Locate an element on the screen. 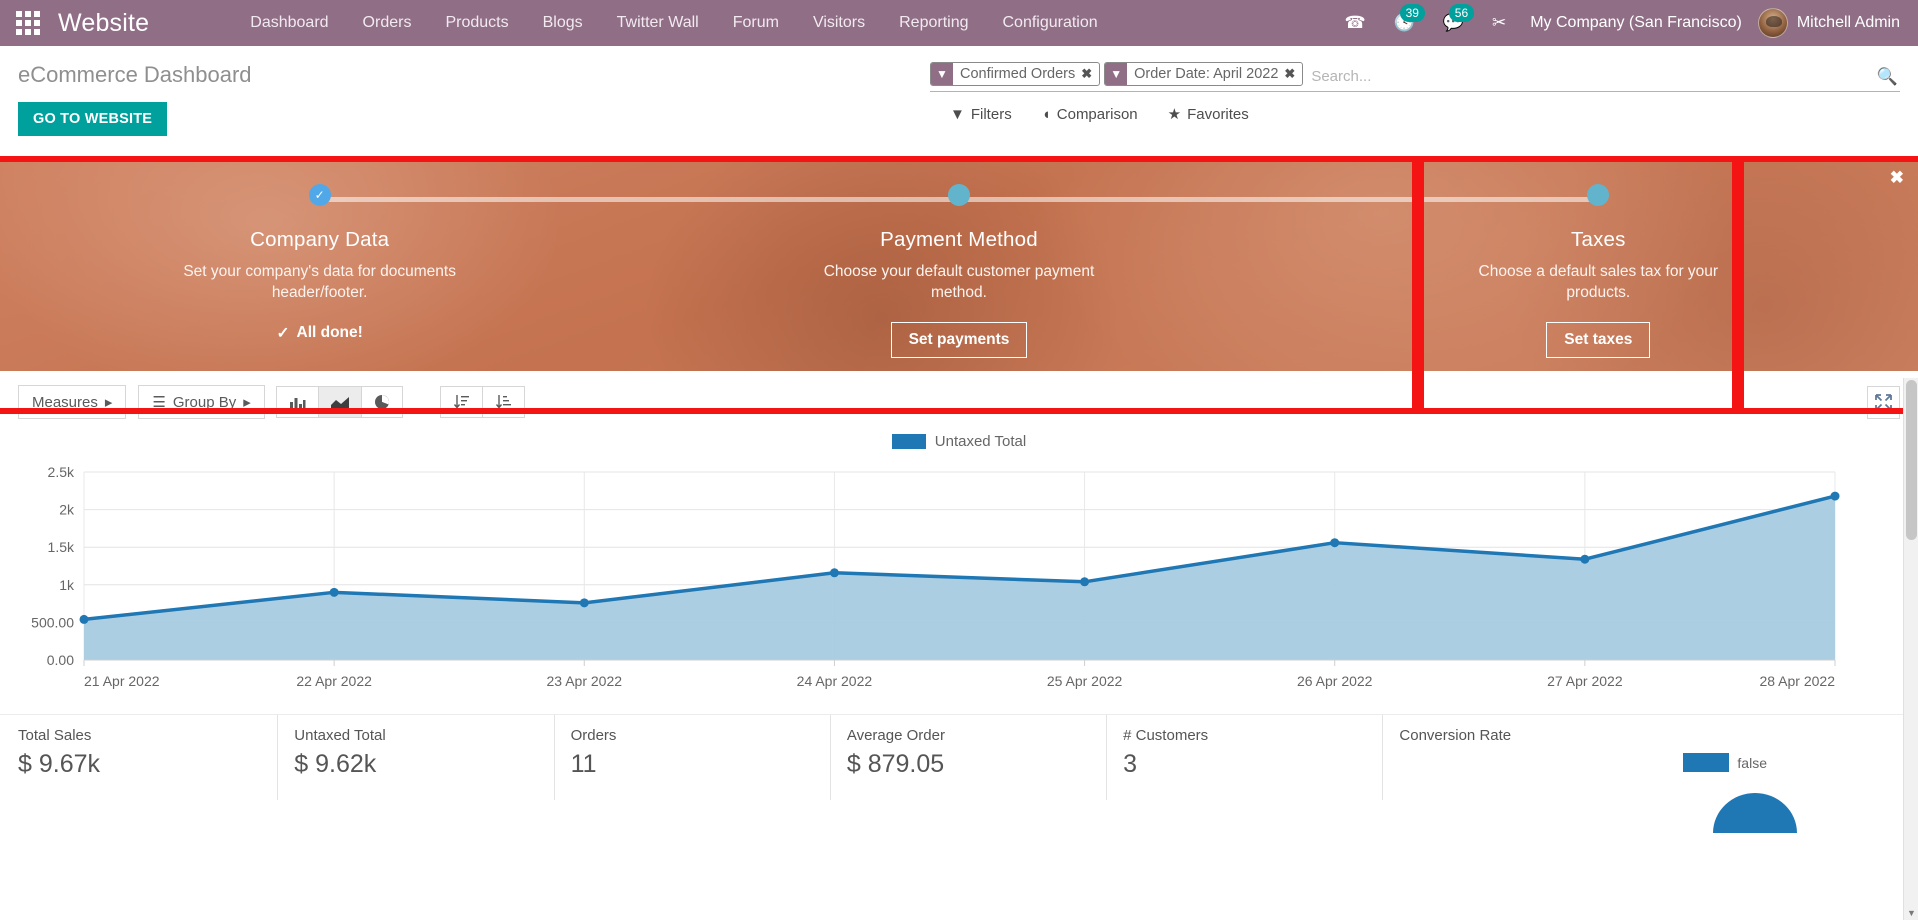  group-by-button: ☰ Group By ▸ is located at coordinates (201, 402).